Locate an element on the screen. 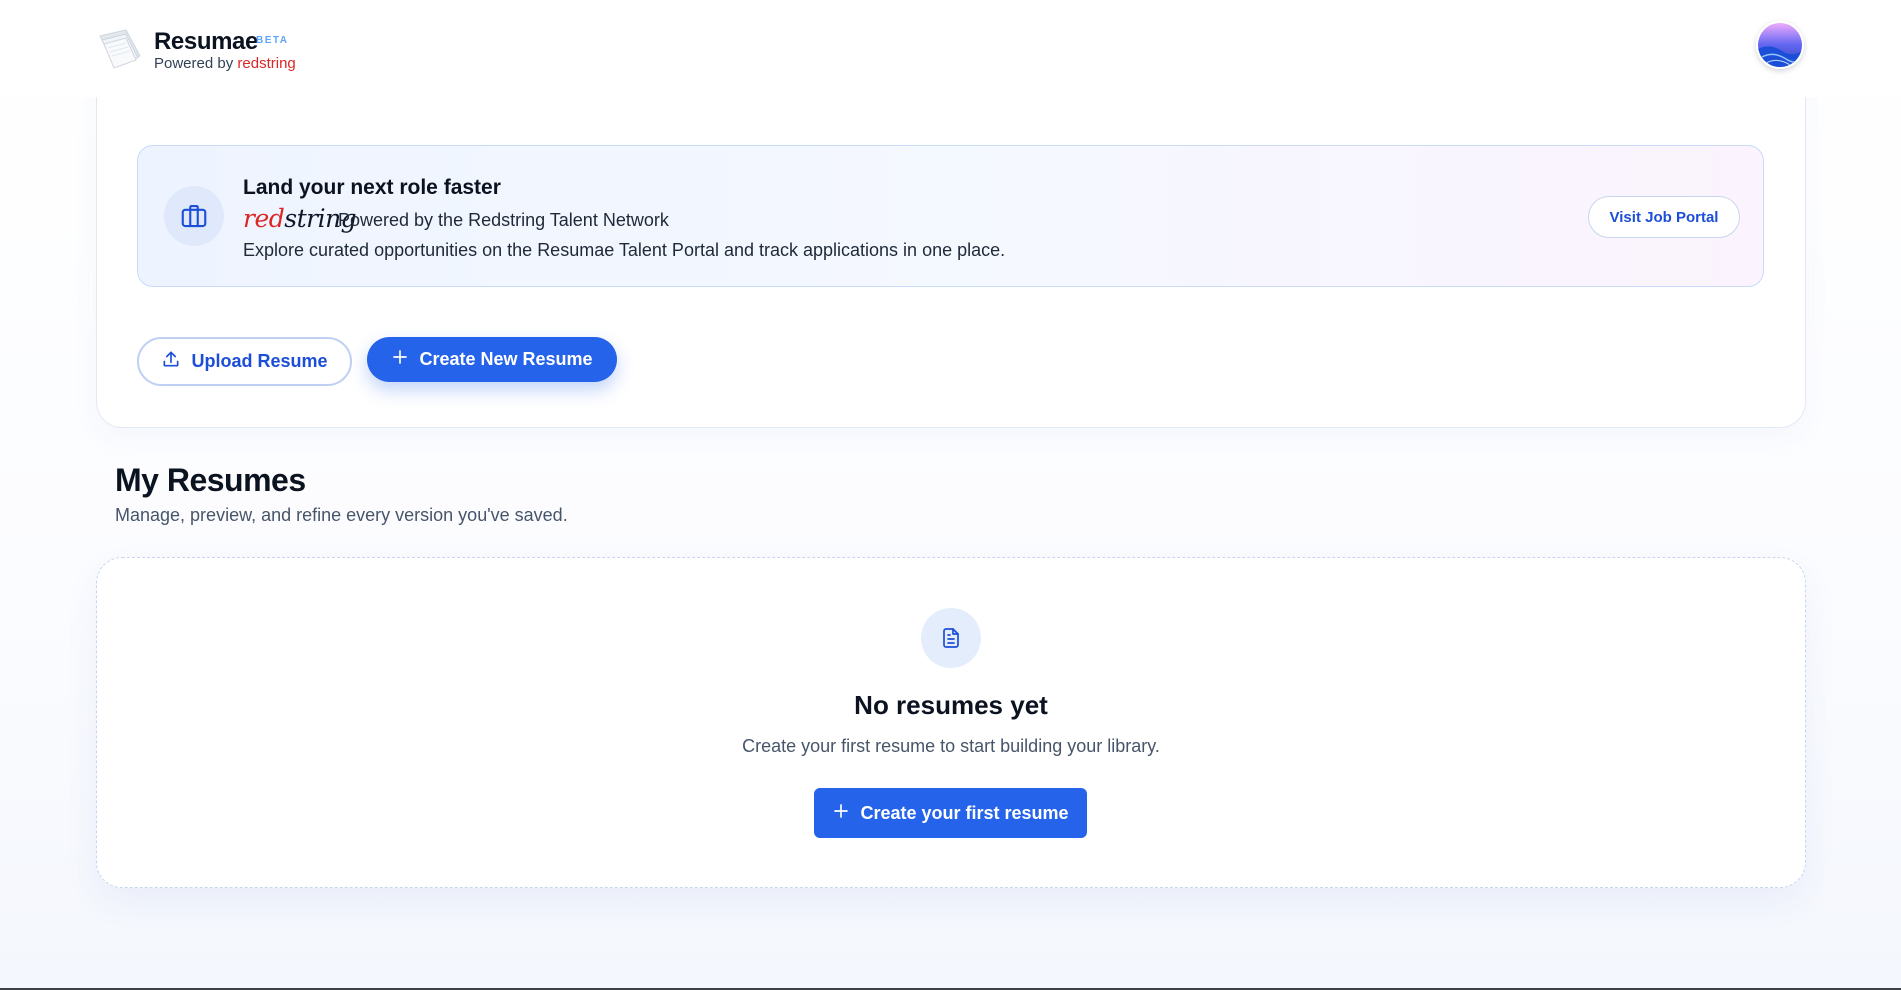 Image resolution: width=1901 pixels, height=990 pixels. upload-icon is located at coordinates (171, 361).